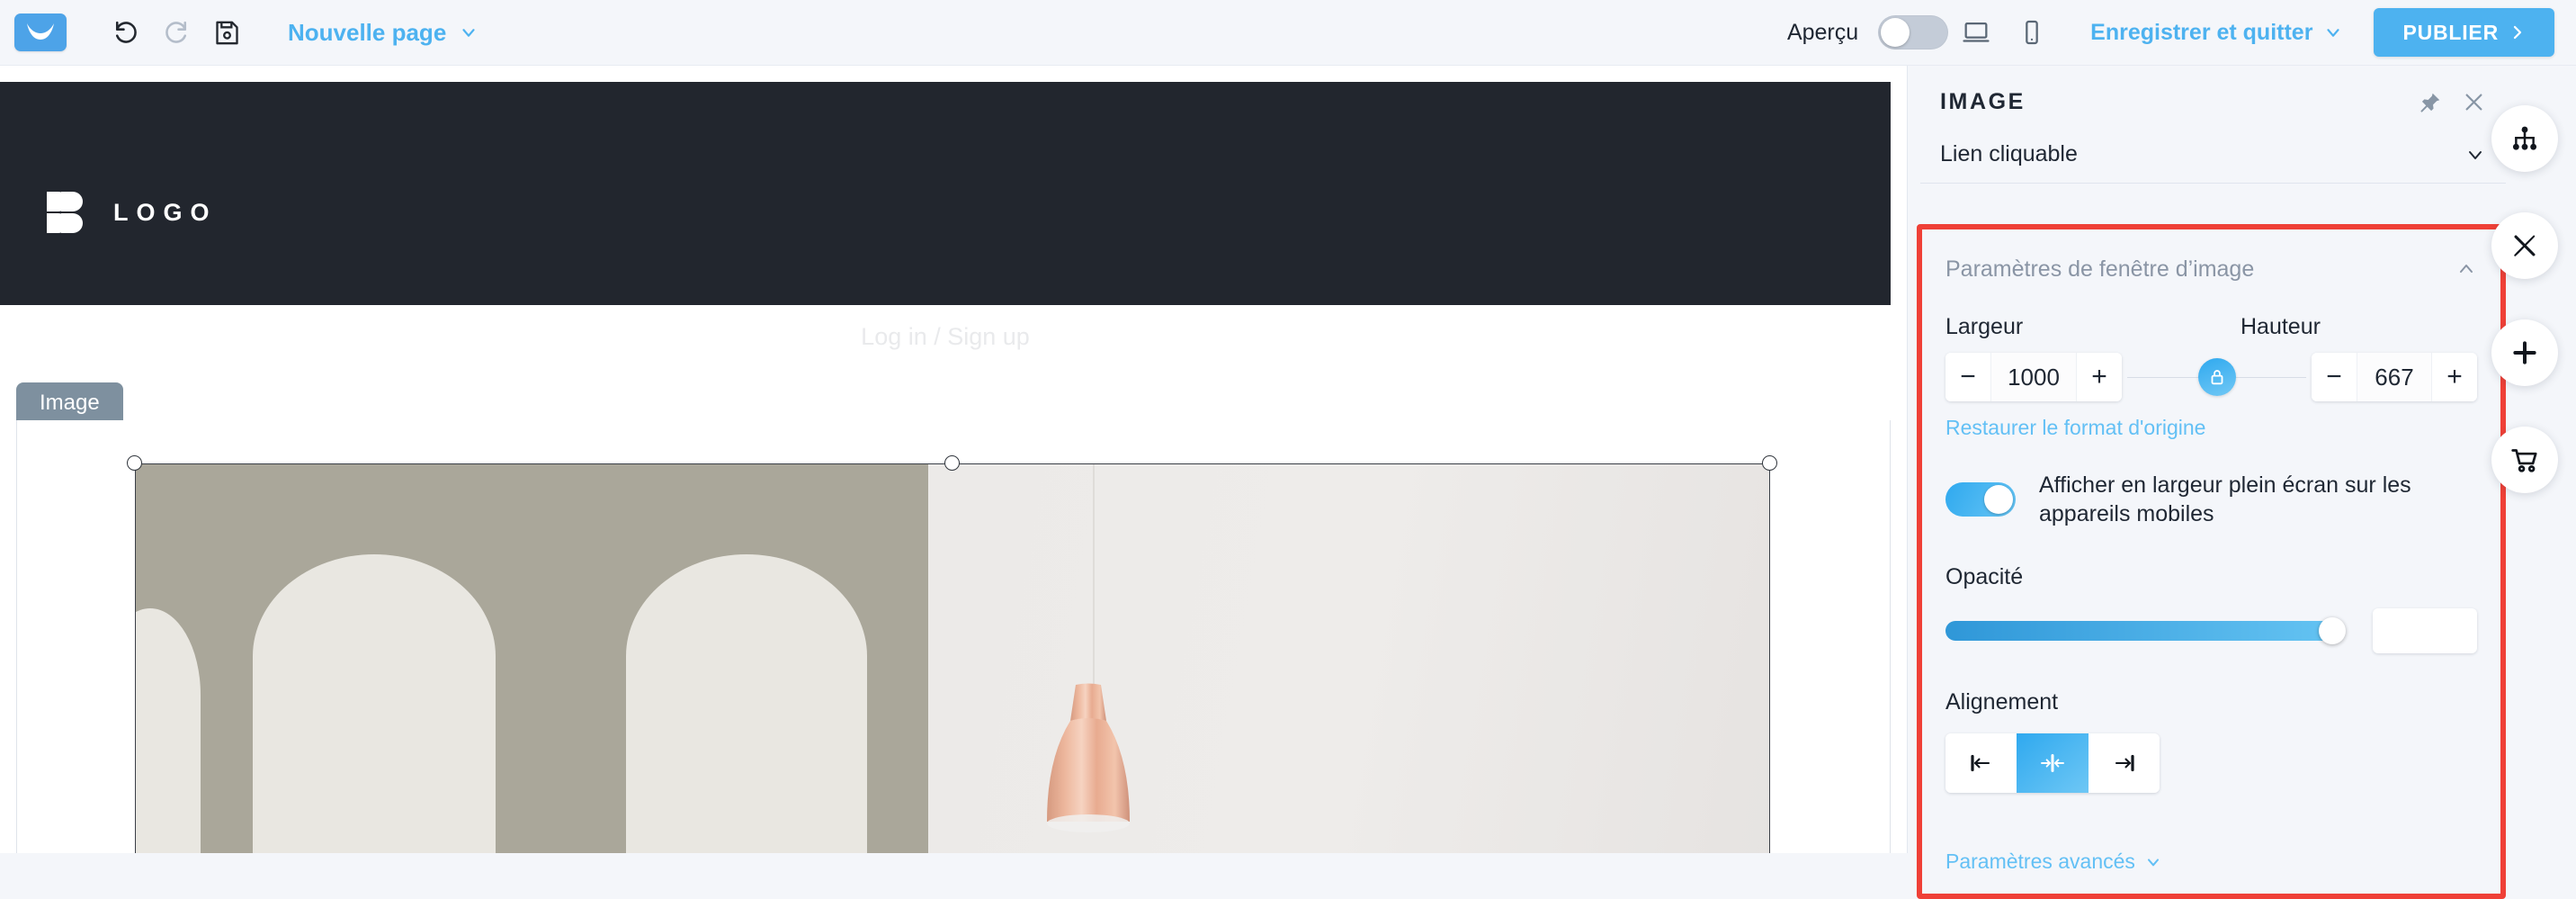 This screenshot has height=899, width=2576. What do you see at coordinates (134, 463) in the screenshot?
I see `resize-handle-top-left` at bounding box center [134, 463].